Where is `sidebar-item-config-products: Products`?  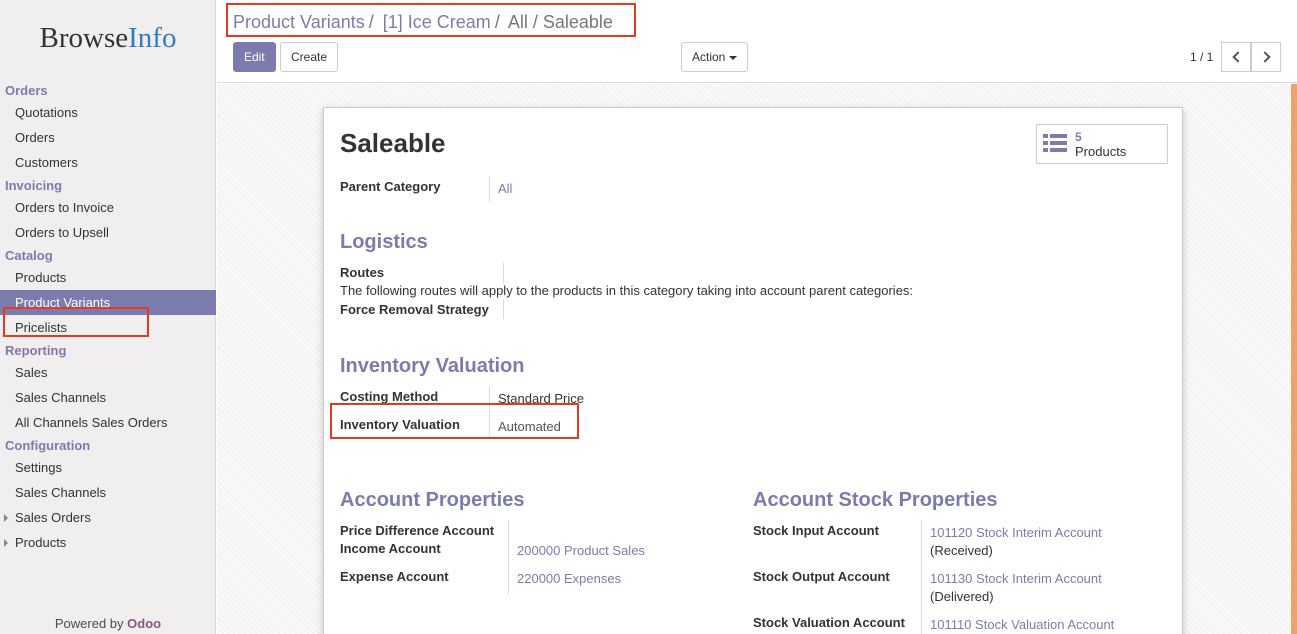 sidebar-item-config-products: Products is located at coordinates (108, 542).